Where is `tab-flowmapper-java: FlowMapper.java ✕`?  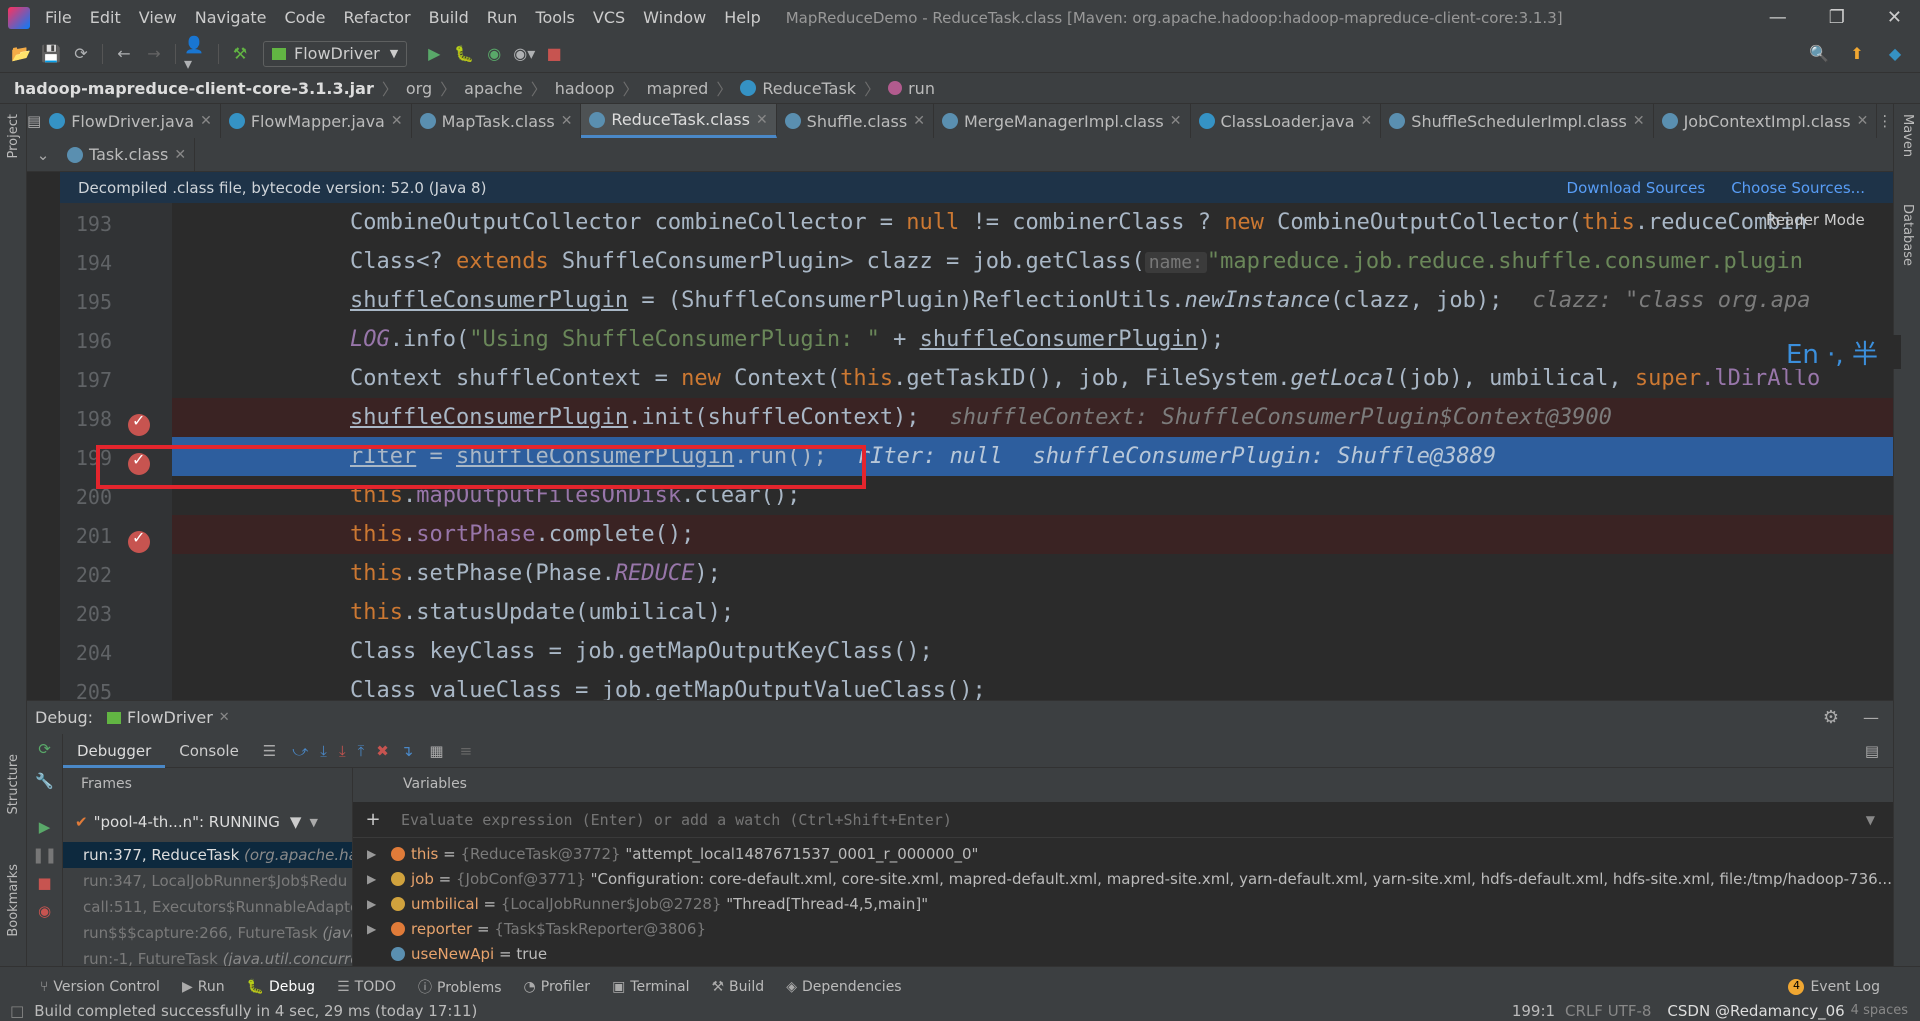
tab-flowmapper-java: FlowMapper.java ✕ is located at coordinates (316, 121).